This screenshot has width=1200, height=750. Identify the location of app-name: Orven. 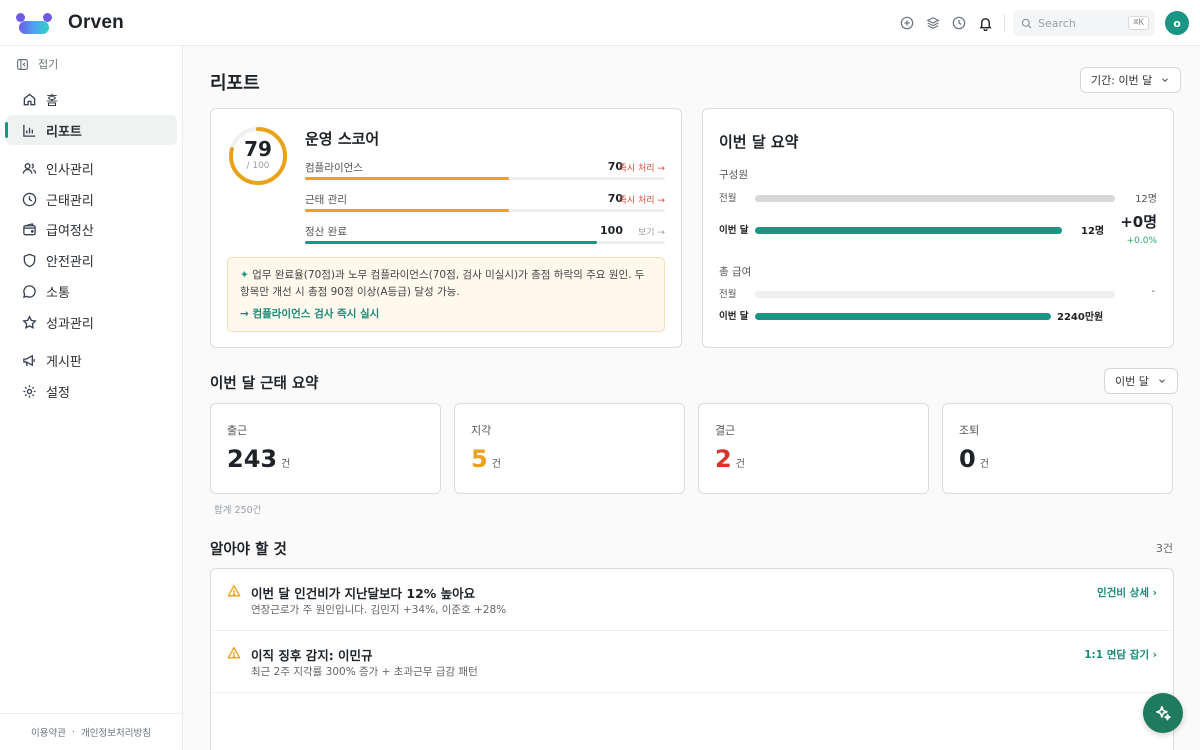
(96, 22).